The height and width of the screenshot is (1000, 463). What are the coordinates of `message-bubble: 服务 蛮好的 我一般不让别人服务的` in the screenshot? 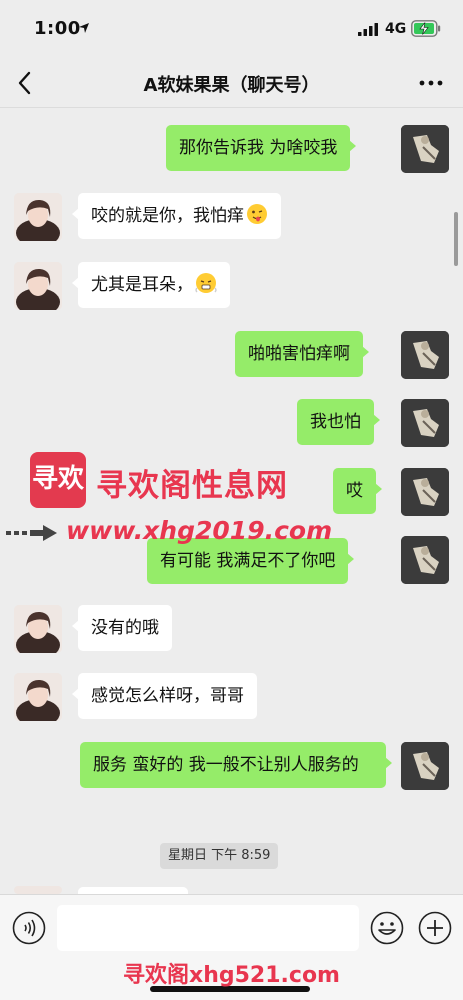 It's located at (236, 765).